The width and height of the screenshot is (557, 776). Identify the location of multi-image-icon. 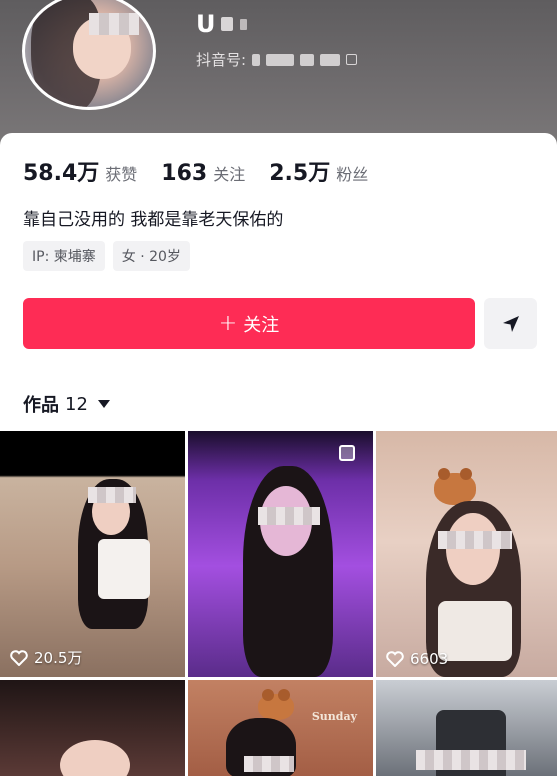
(347, 453).